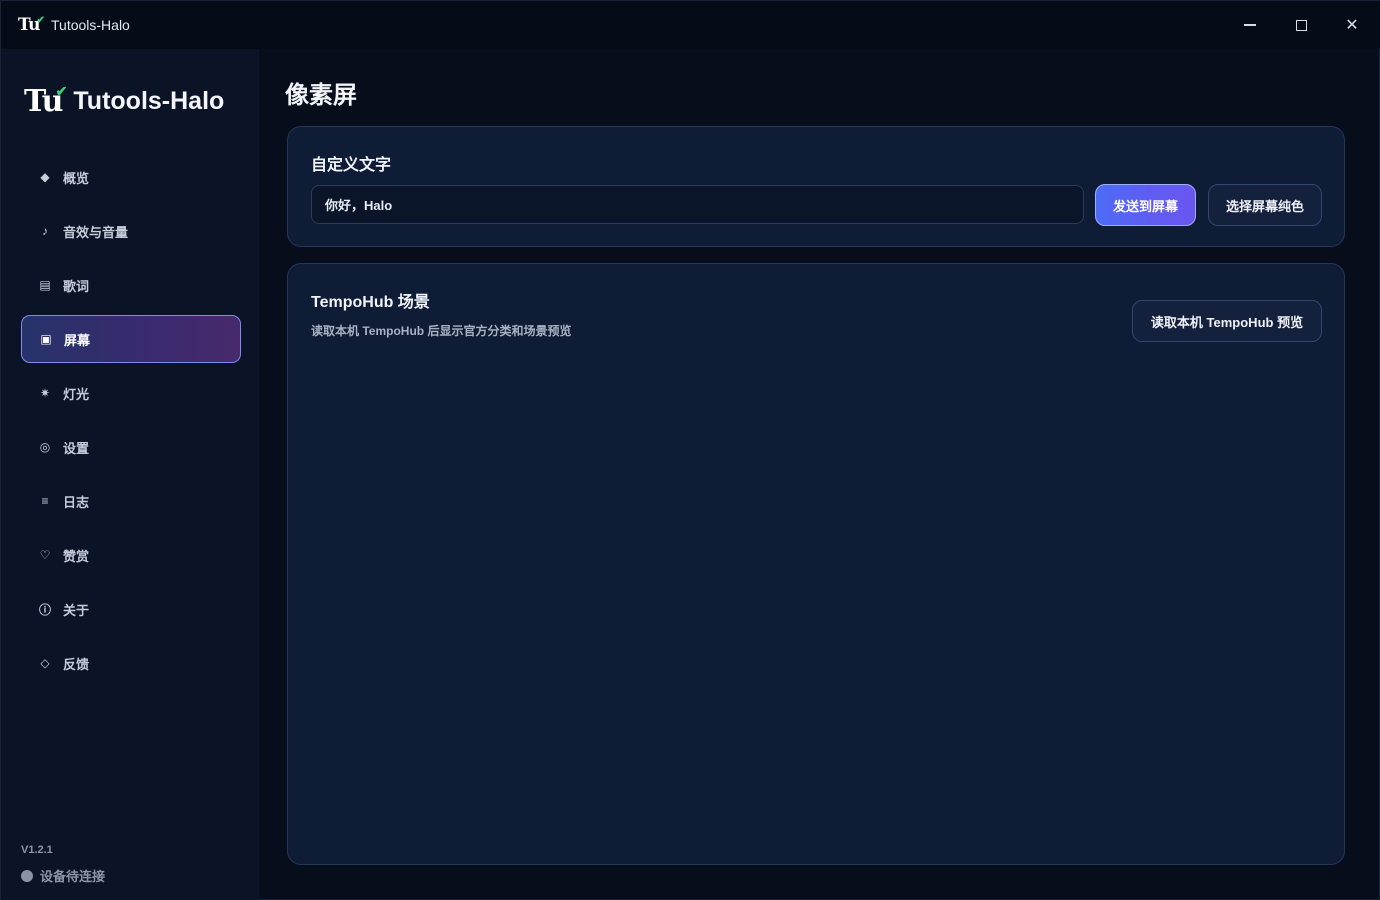 Image resolution: width=1380 pixels, height=900 pixels. I want to click on maximize-button, so click(1301, 25).